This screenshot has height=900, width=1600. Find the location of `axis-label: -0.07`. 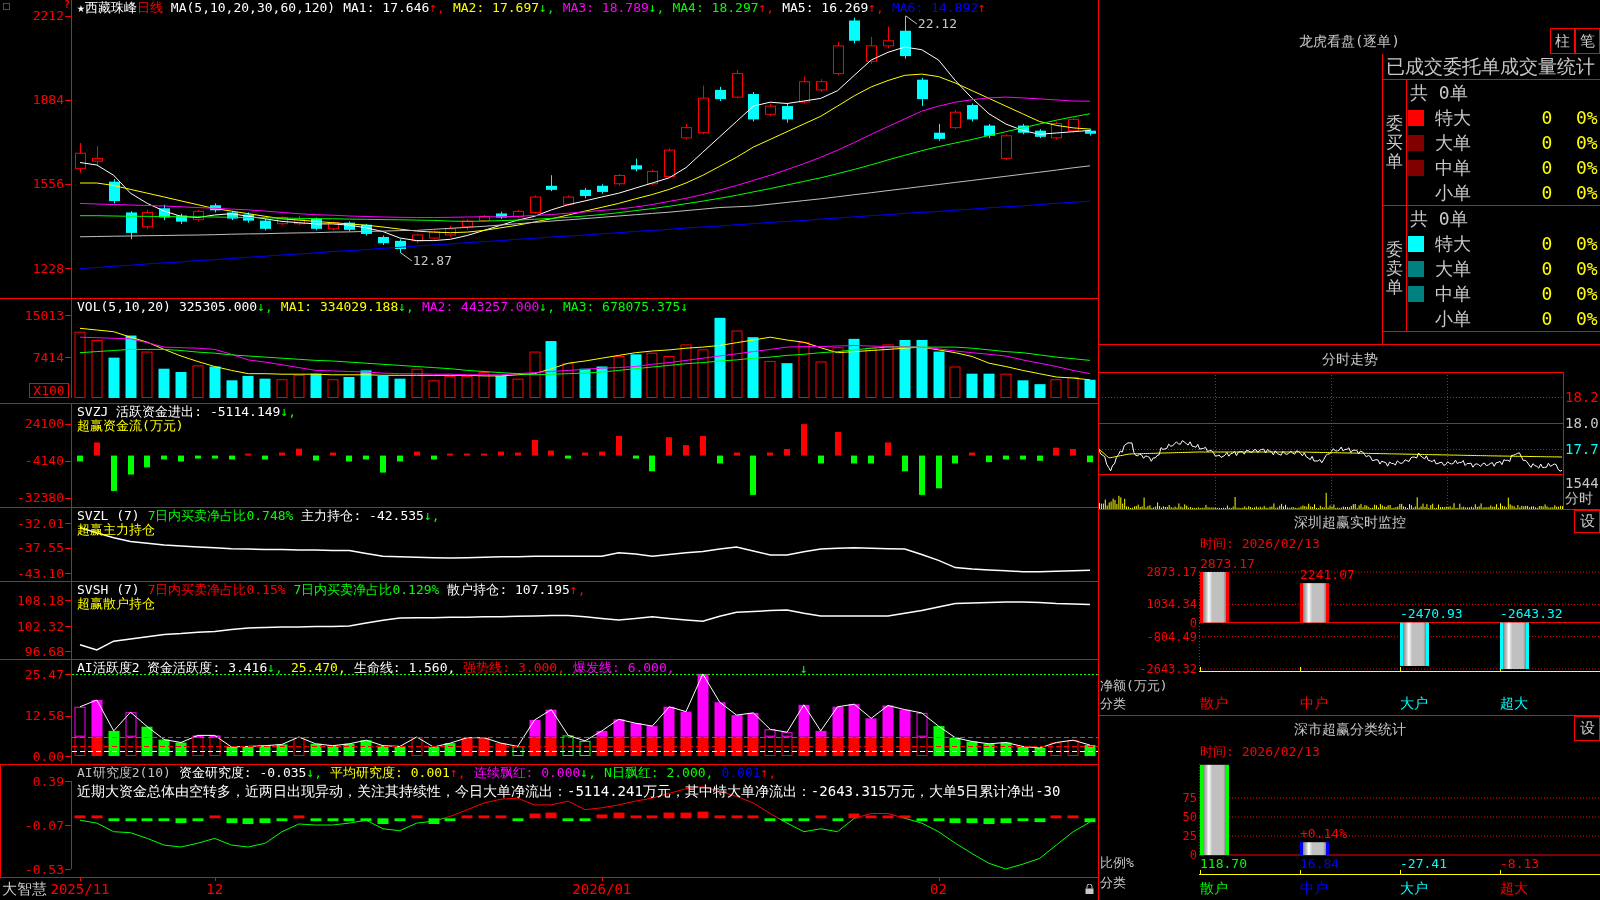

axis-label: -0.07 is located at coordinates (44, 825).